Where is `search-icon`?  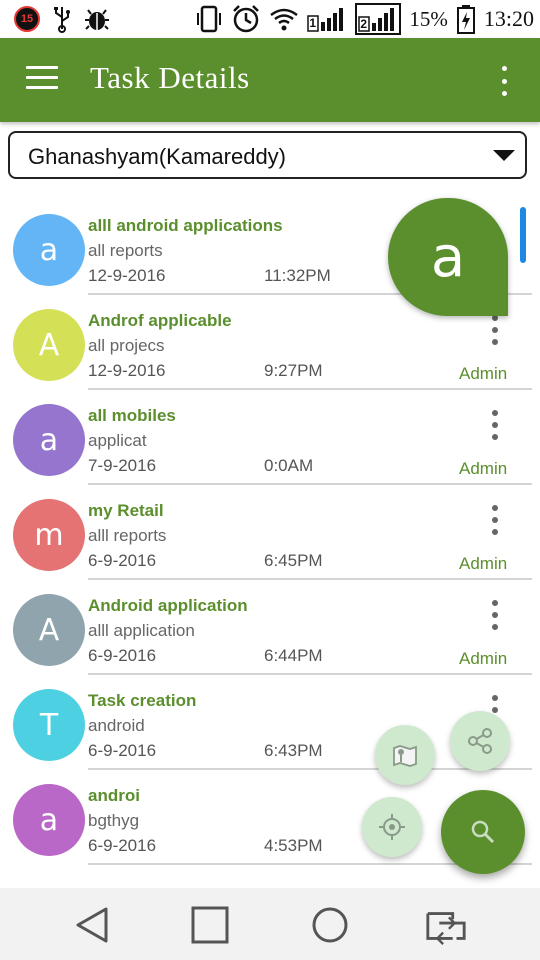 search-icon is located at coordinates (483, 832).